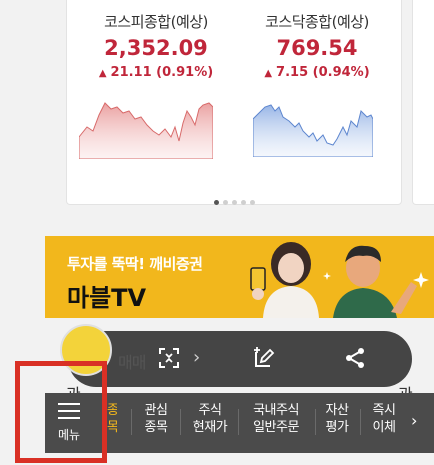 This screenshot has width=434, height=465. I want to click on kospi-index: 코스피종합(예상) 2,352.09 ▲ 21.11 (0.91%), so click(156, 45).